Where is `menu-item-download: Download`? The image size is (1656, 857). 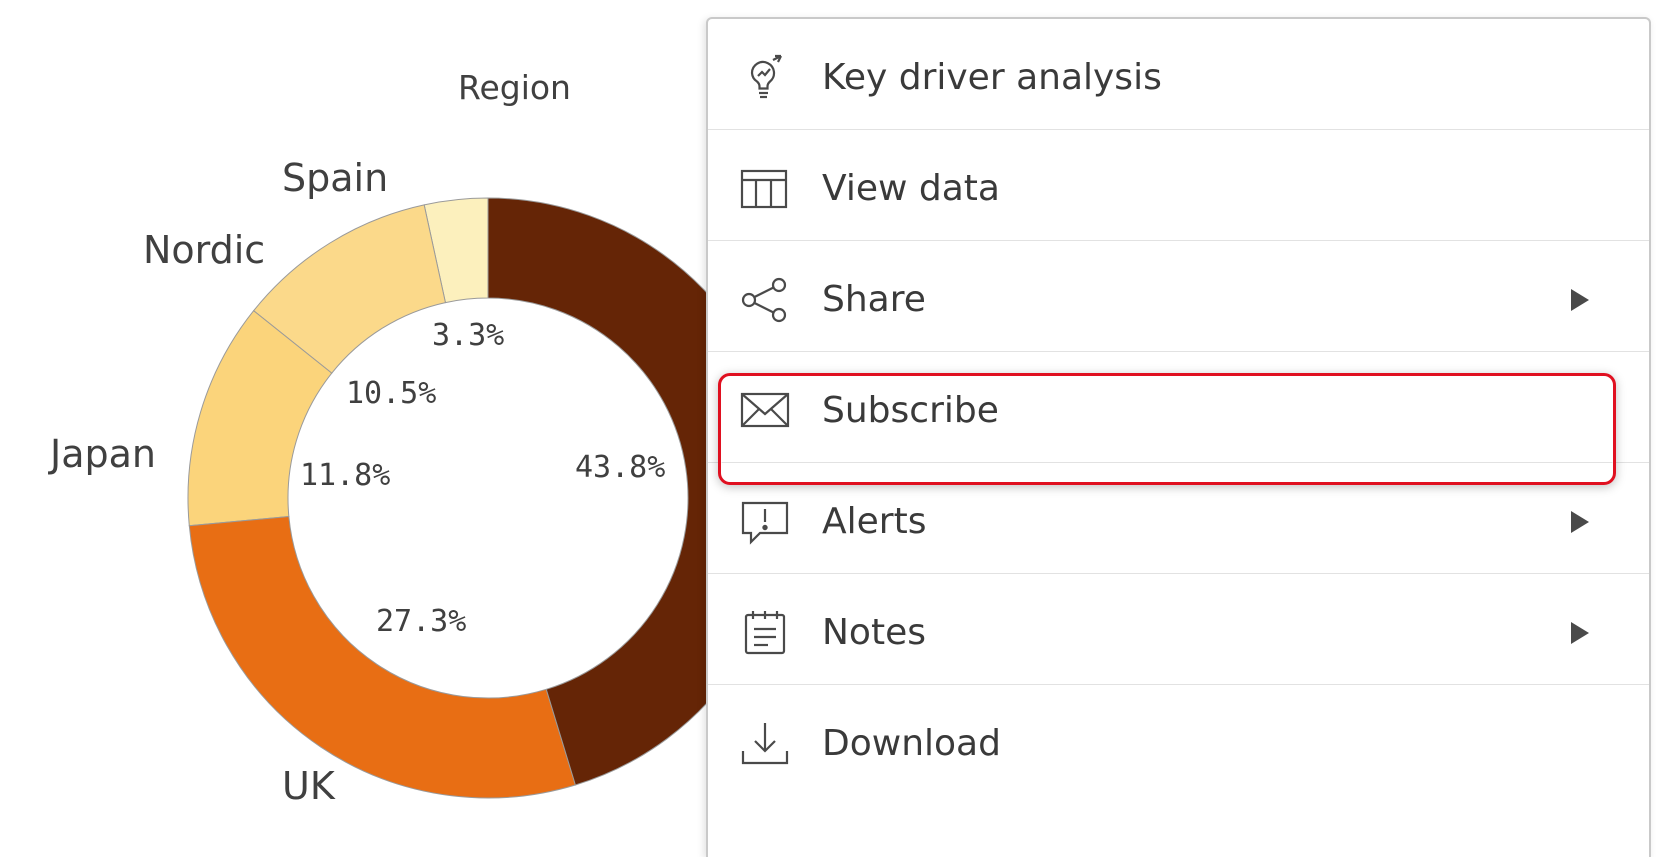 menu-item-download: Download is located at coordinates (1178, 743).